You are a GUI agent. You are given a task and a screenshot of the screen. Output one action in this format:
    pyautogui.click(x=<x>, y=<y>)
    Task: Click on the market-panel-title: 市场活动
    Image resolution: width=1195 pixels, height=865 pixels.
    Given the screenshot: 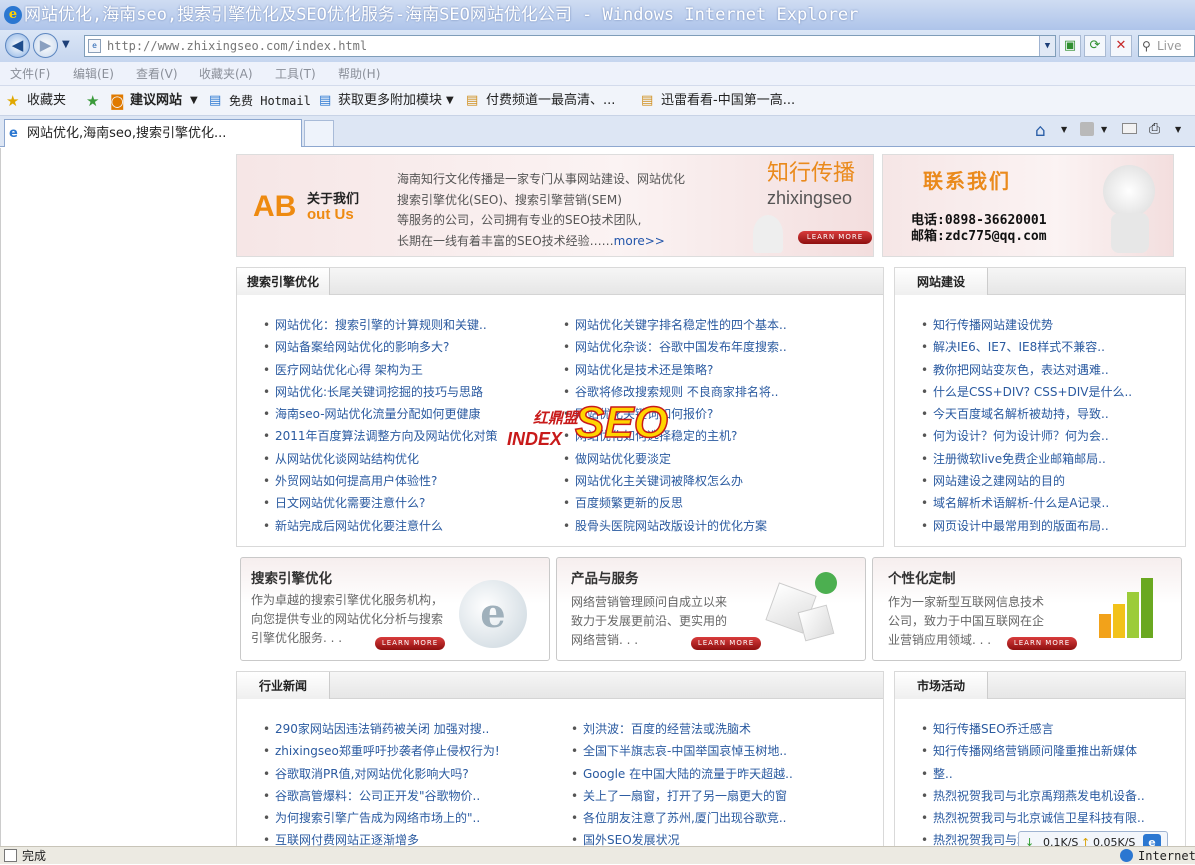 What is the action you would take?
    pyautogui.click(x=942, y=685)
    